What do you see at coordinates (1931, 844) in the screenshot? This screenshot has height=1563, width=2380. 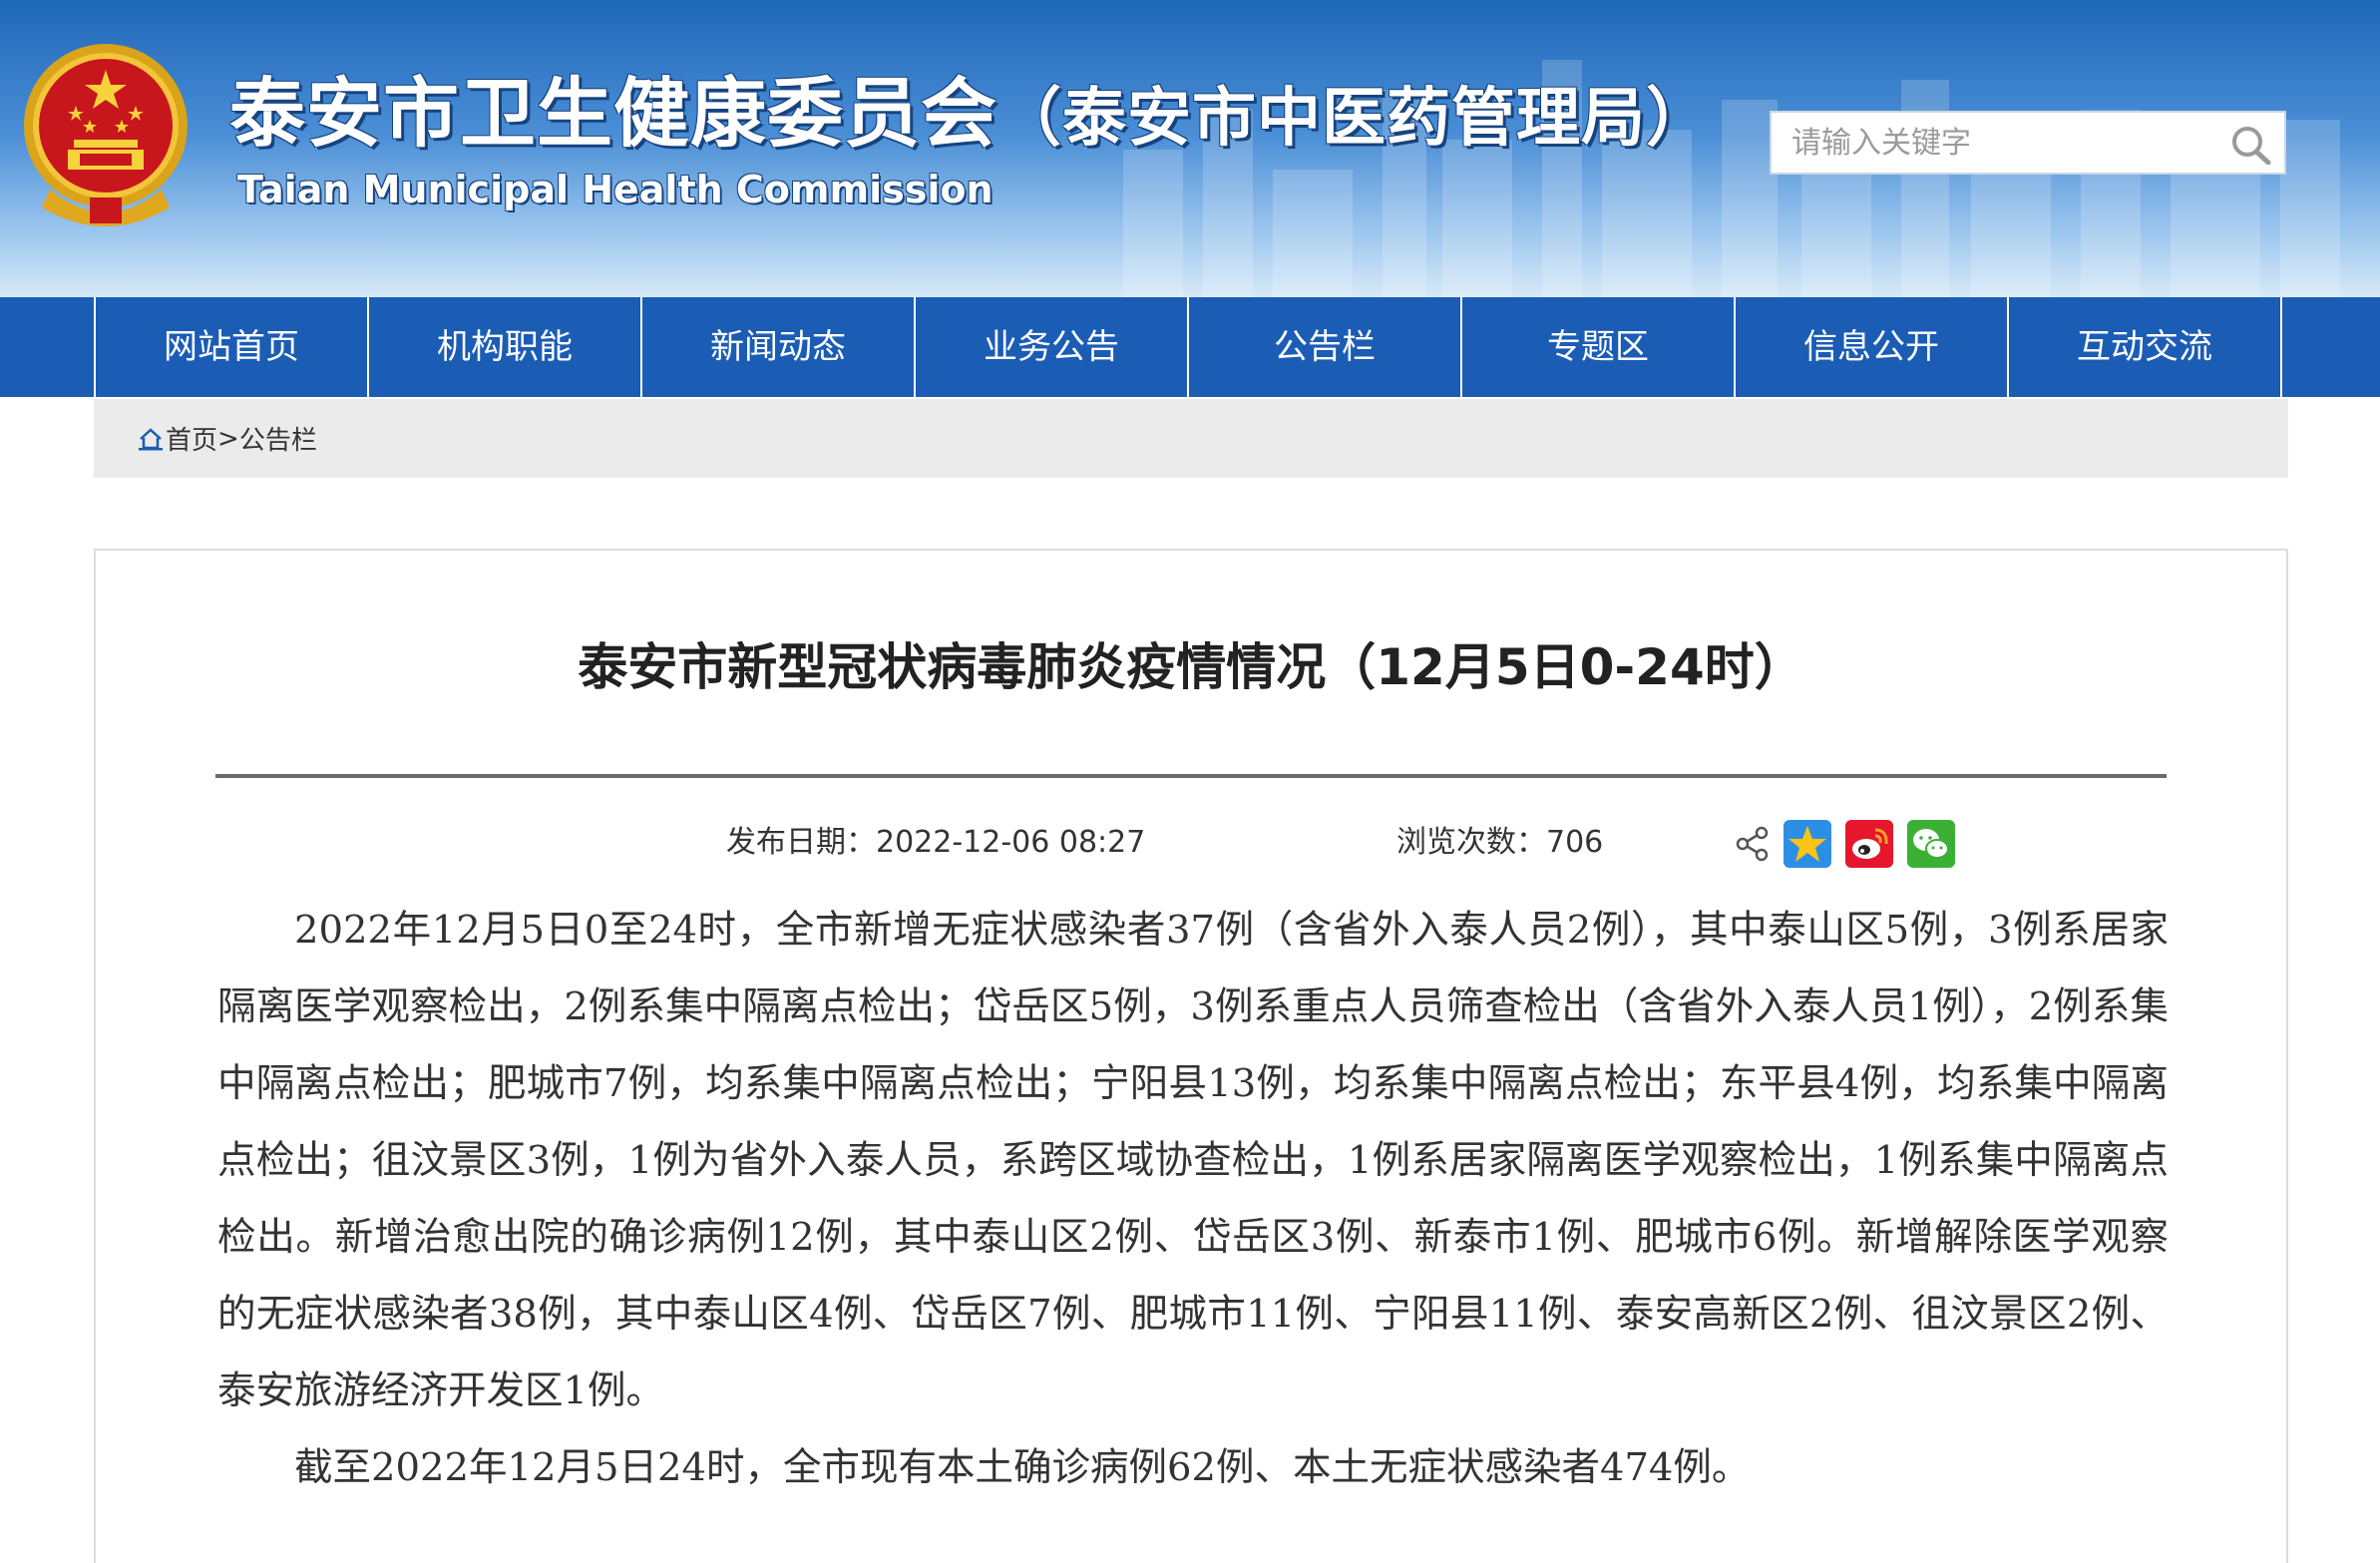 I see `wechat-icon` at bounding box center [1931, 844].